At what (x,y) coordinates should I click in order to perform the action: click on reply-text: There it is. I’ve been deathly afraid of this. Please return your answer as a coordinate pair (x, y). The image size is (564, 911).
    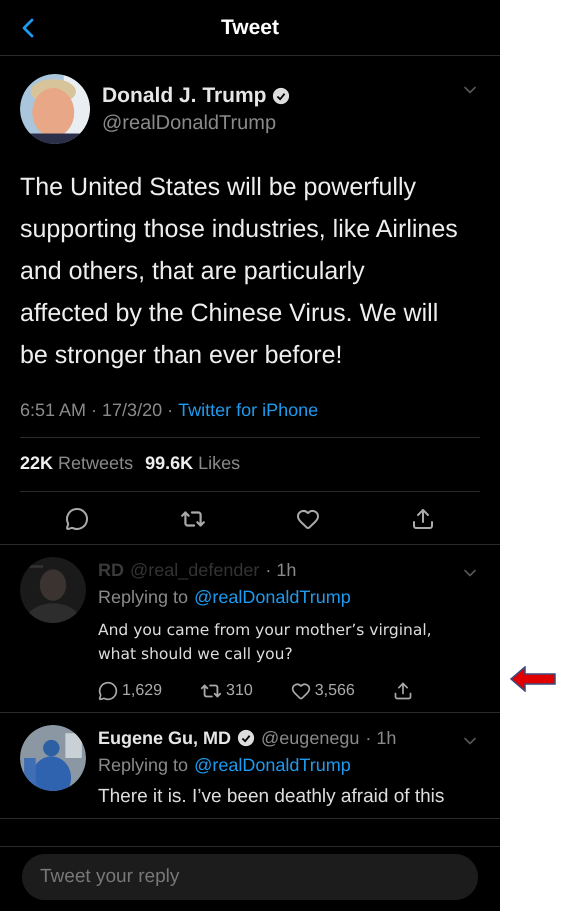
    Looking at the image, I should click on (272, 797).